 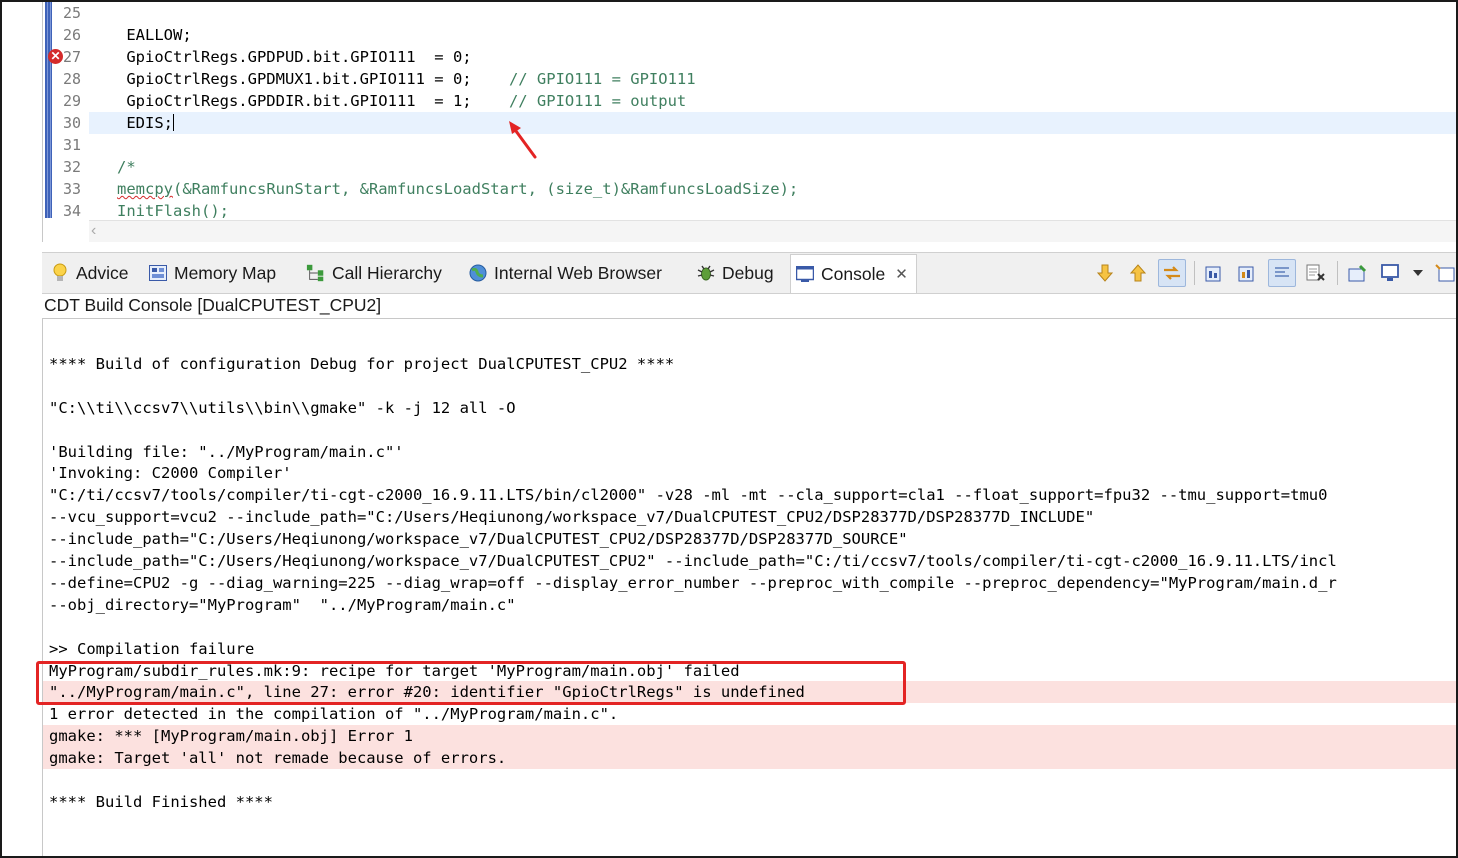 I want to click on gutter-line: 31, so click(x=64, y=145).